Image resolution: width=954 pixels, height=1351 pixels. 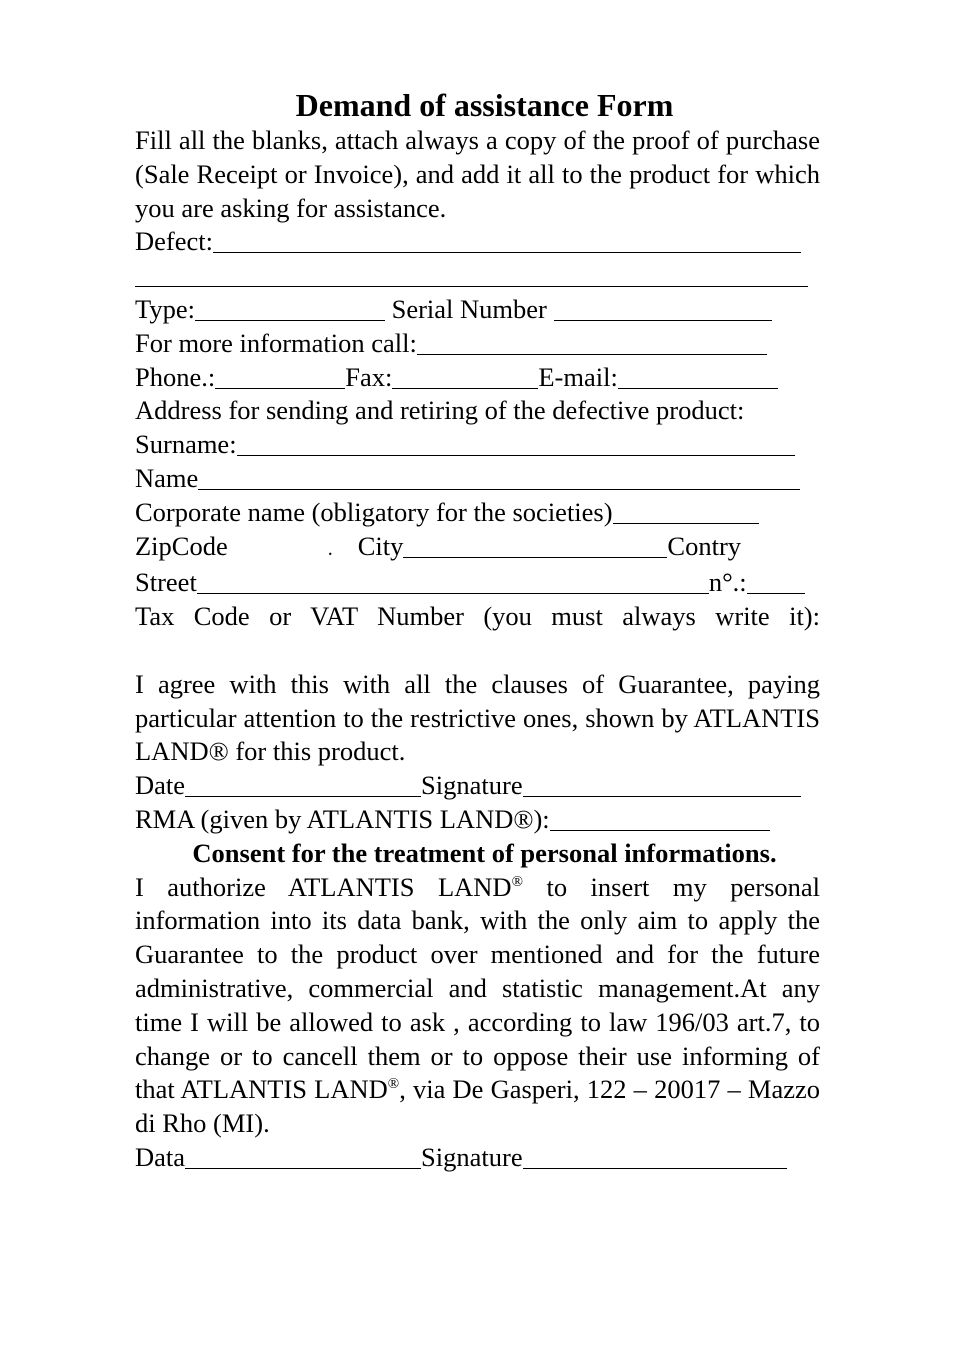 I want to click on date-label: Date, so click(x=160, y=785).